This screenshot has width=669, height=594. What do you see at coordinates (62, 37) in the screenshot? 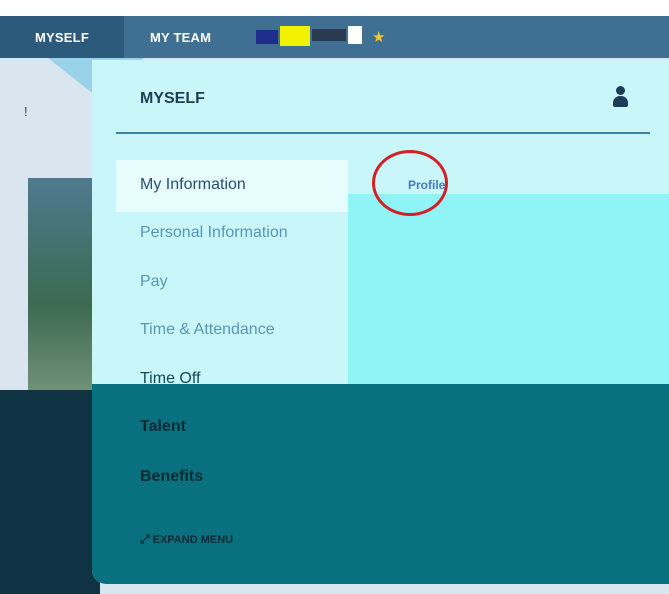
I see `tab-myself: MYSELF` at bounding box center [62, 37].